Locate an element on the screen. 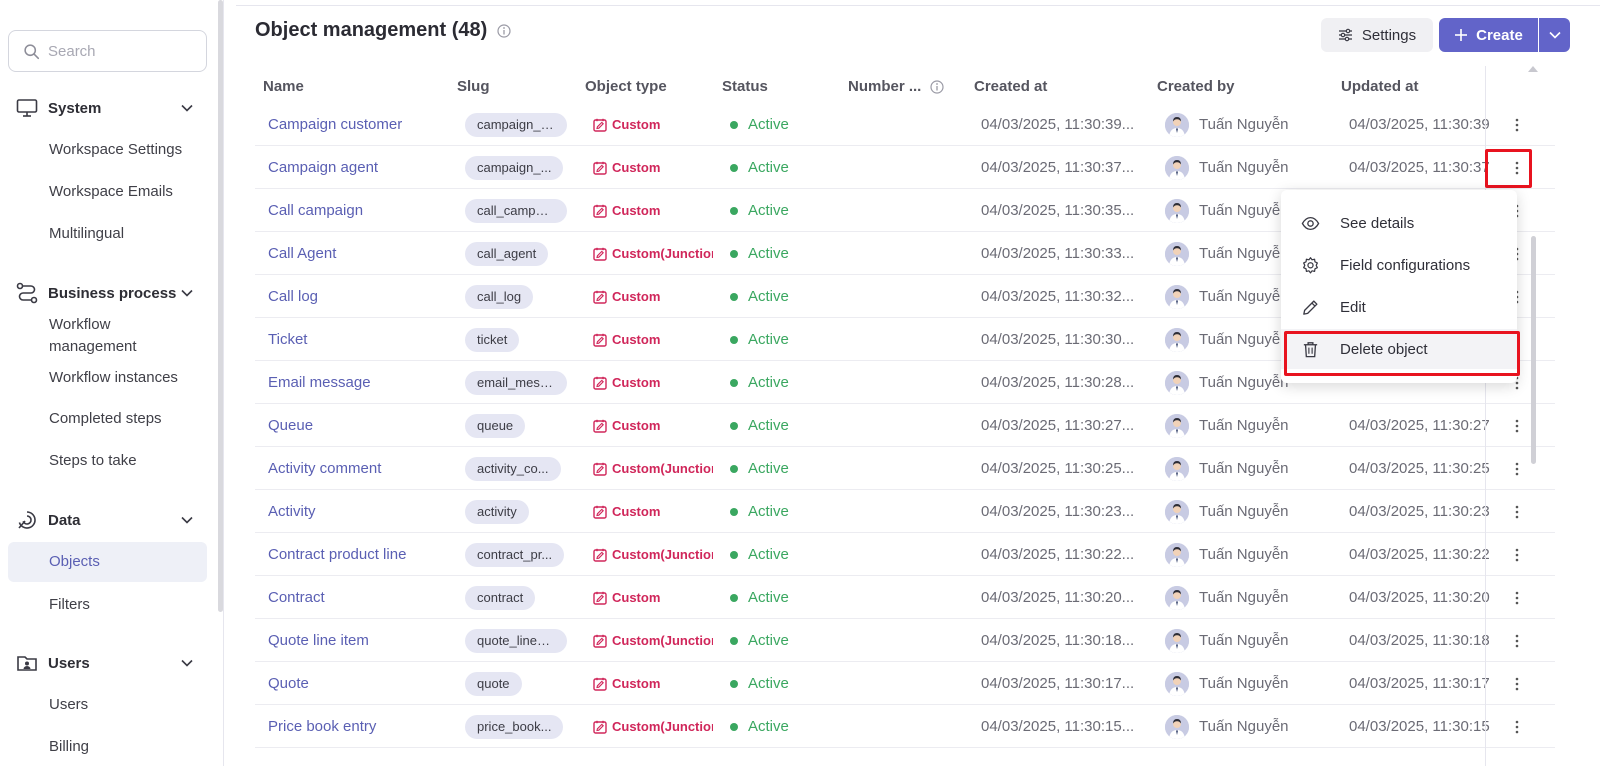 This screenshot has width=1600, height=766. highlight-more-button is located at coordinates (1508, 168).